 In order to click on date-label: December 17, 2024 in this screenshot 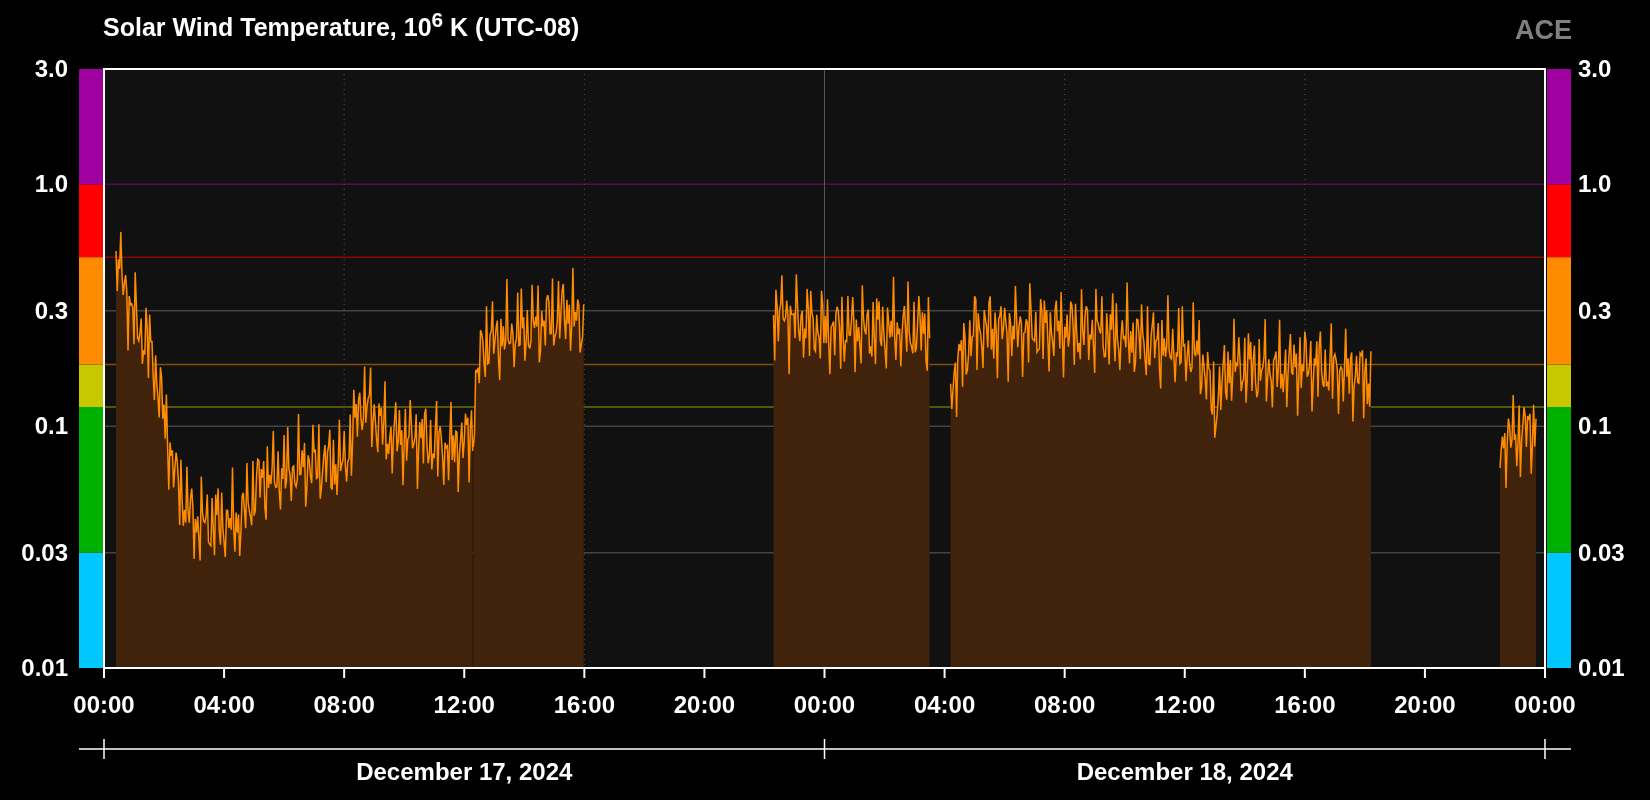, I will do `click(464, 771)`.